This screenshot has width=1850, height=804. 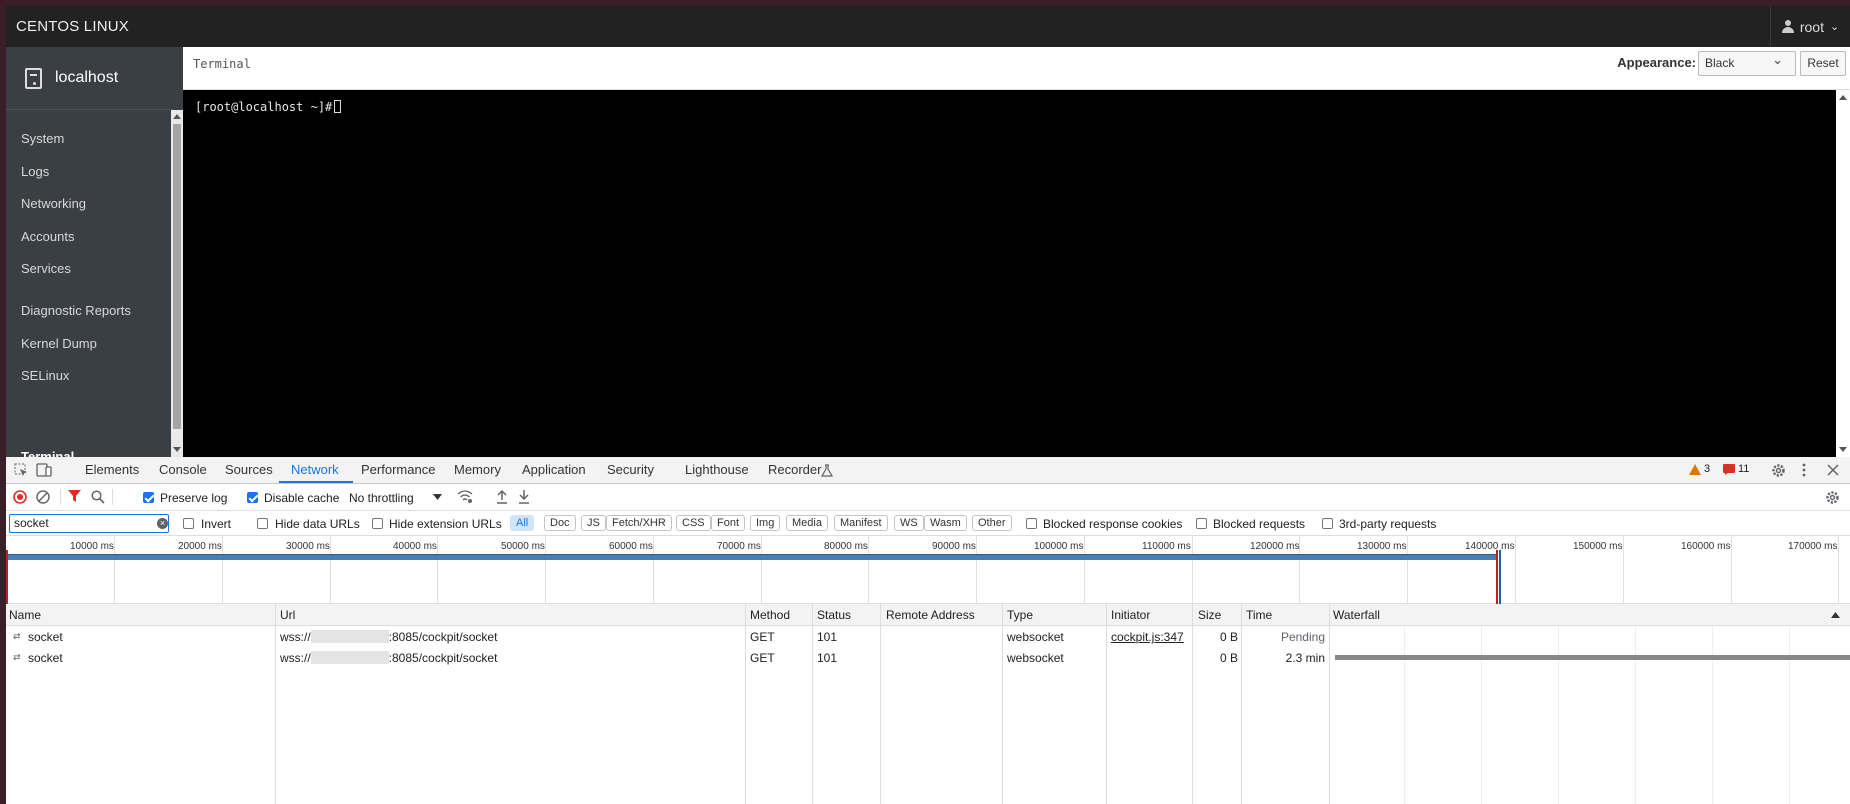 I want to click on dropdown-arrow-icon, so click(x=437, y=497).